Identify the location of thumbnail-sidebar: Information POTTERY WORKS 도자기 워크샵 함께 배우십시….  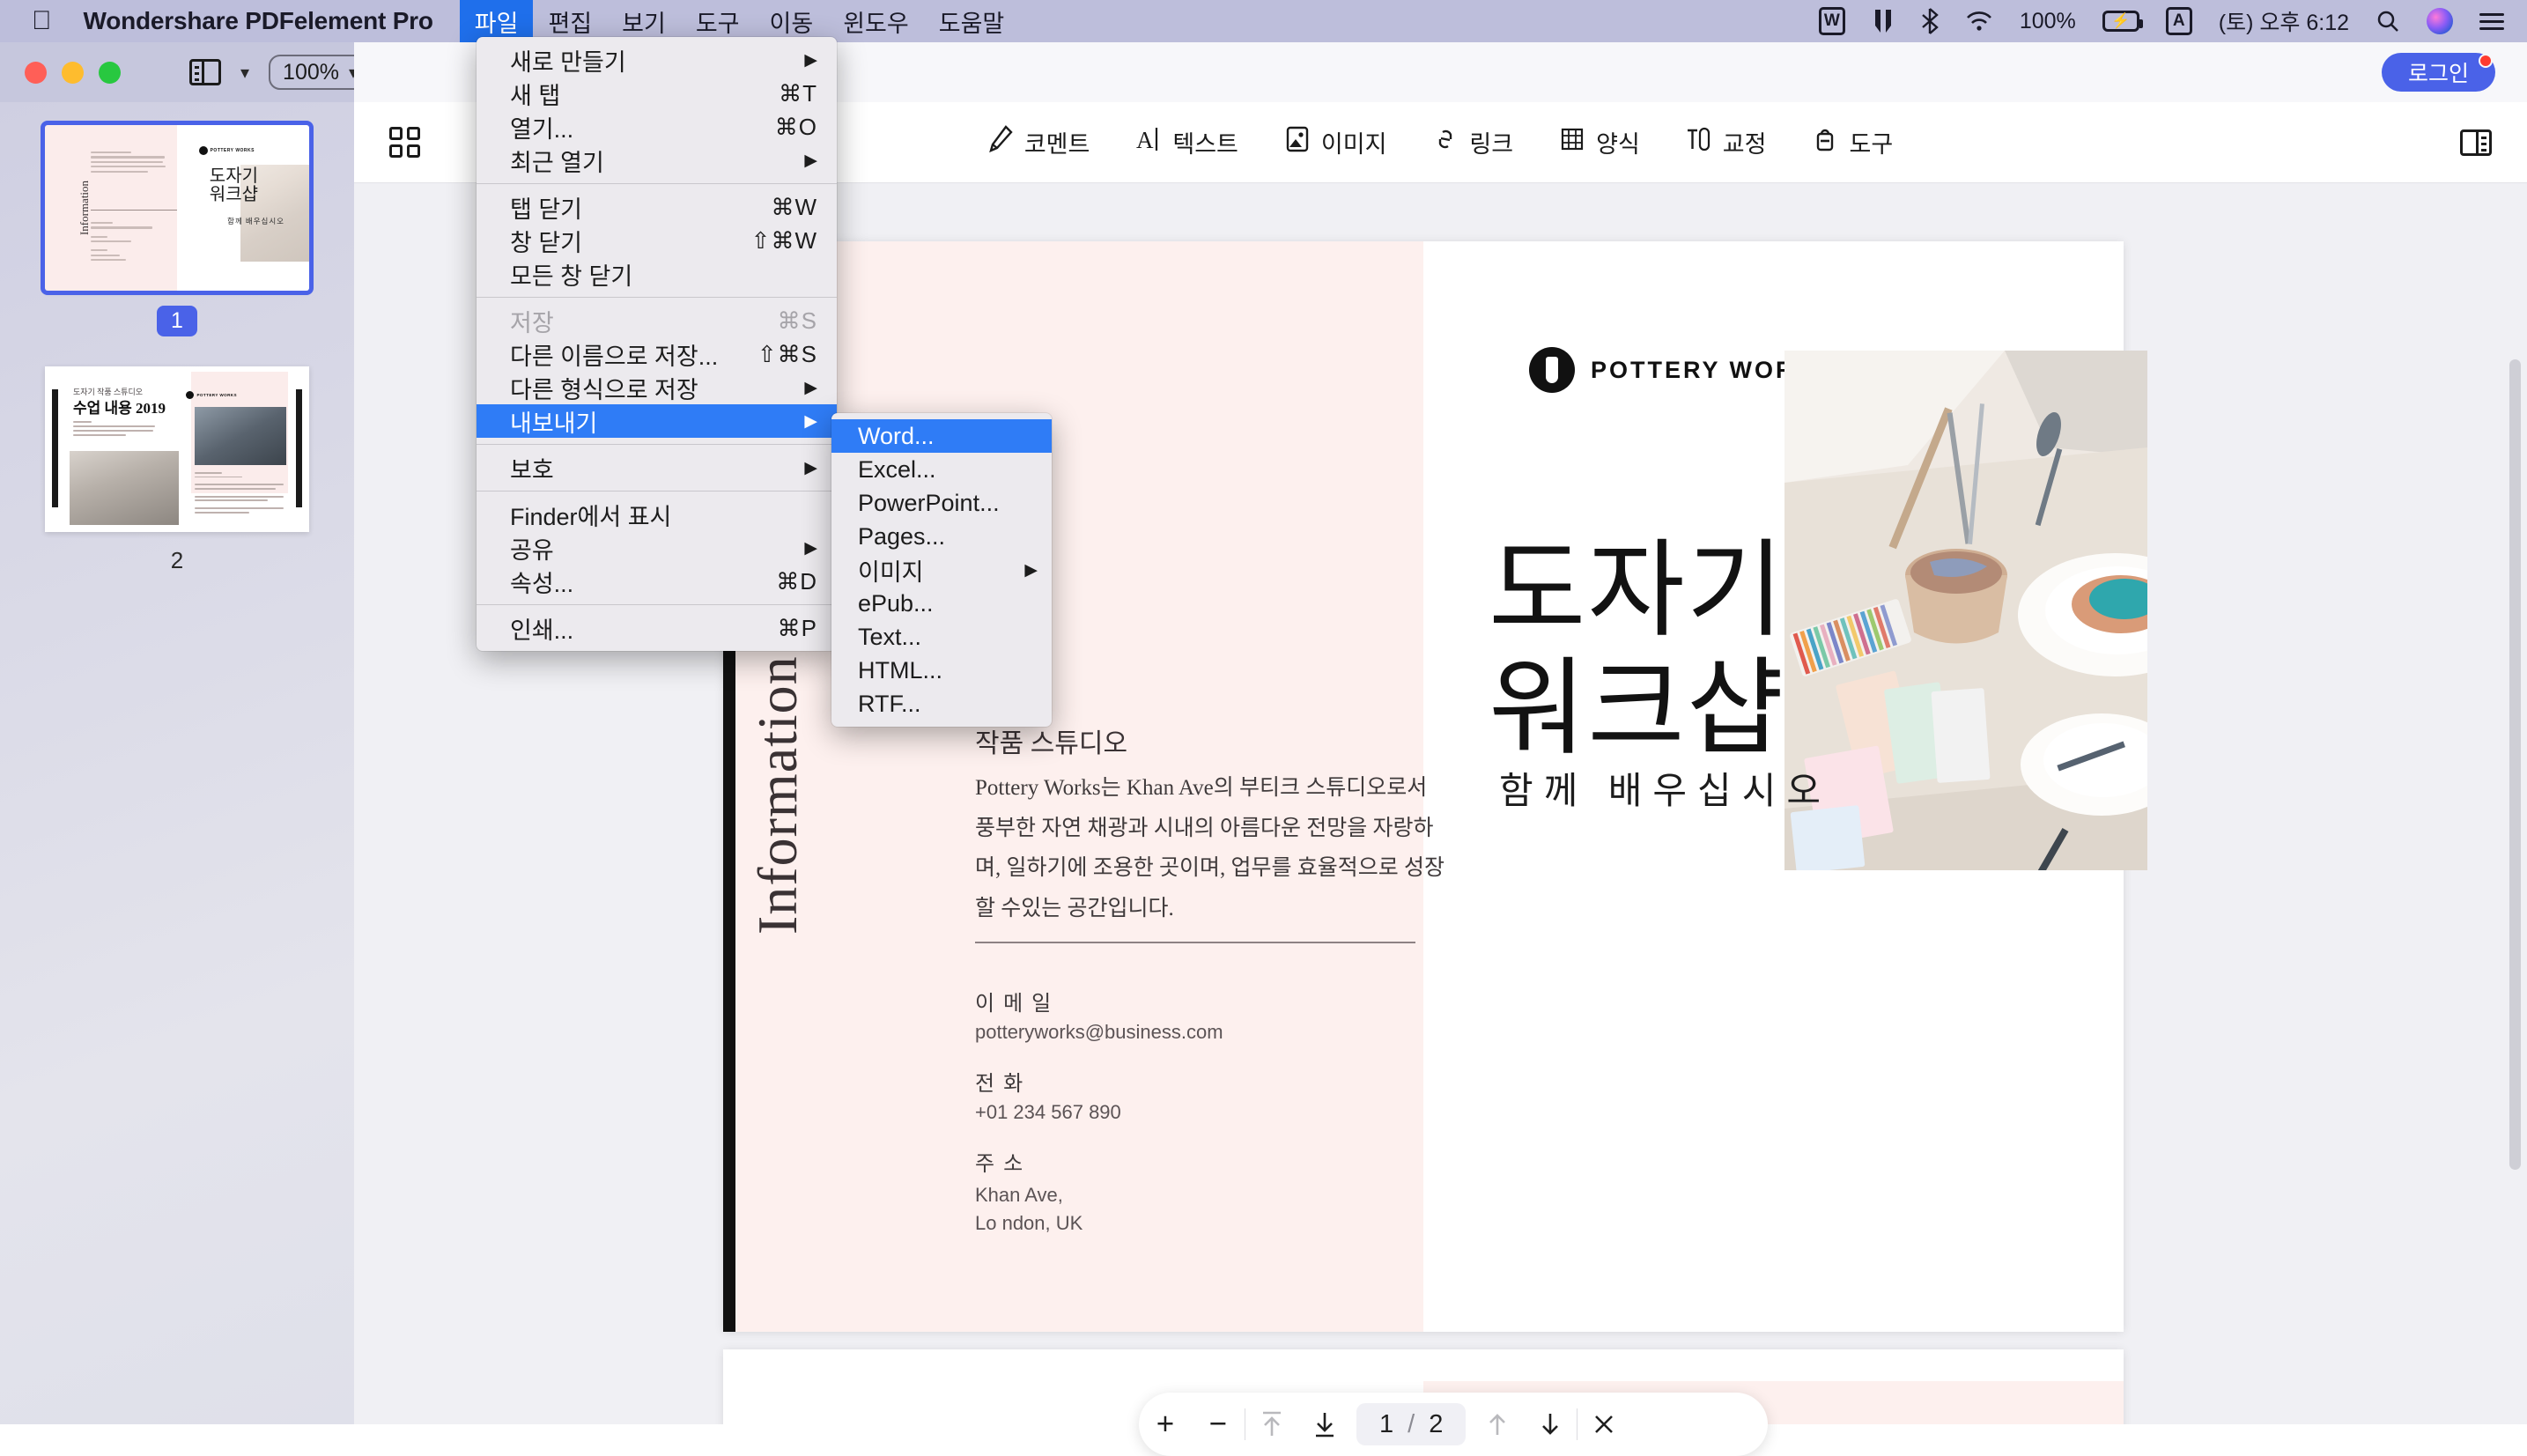
(177, 763).